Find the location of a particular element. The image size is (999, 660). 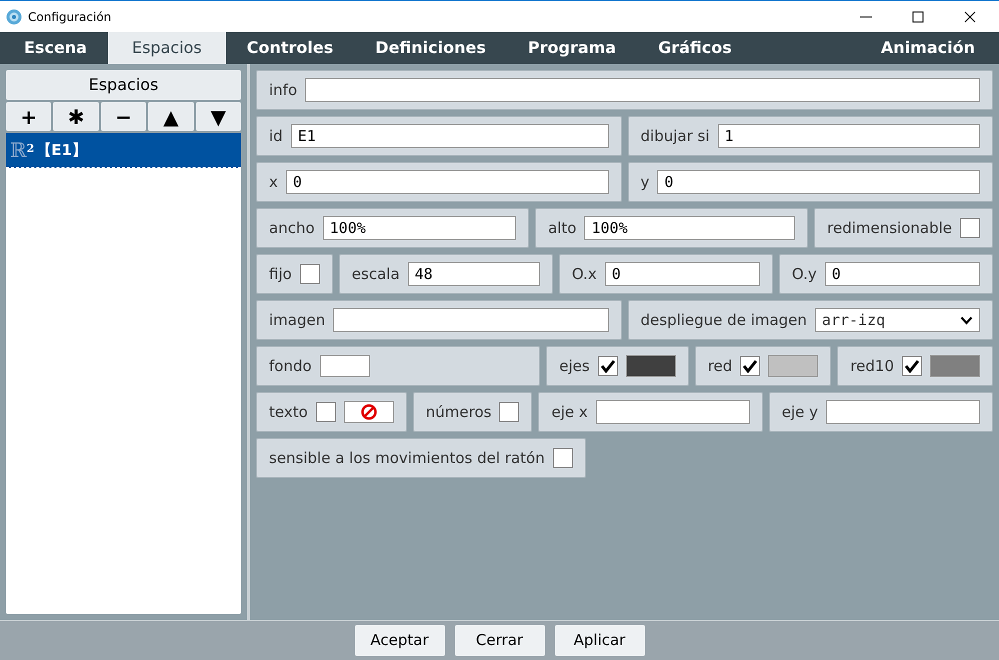

field-label: sensible a los movimientos del ratón is located at coordinates (407, 458).